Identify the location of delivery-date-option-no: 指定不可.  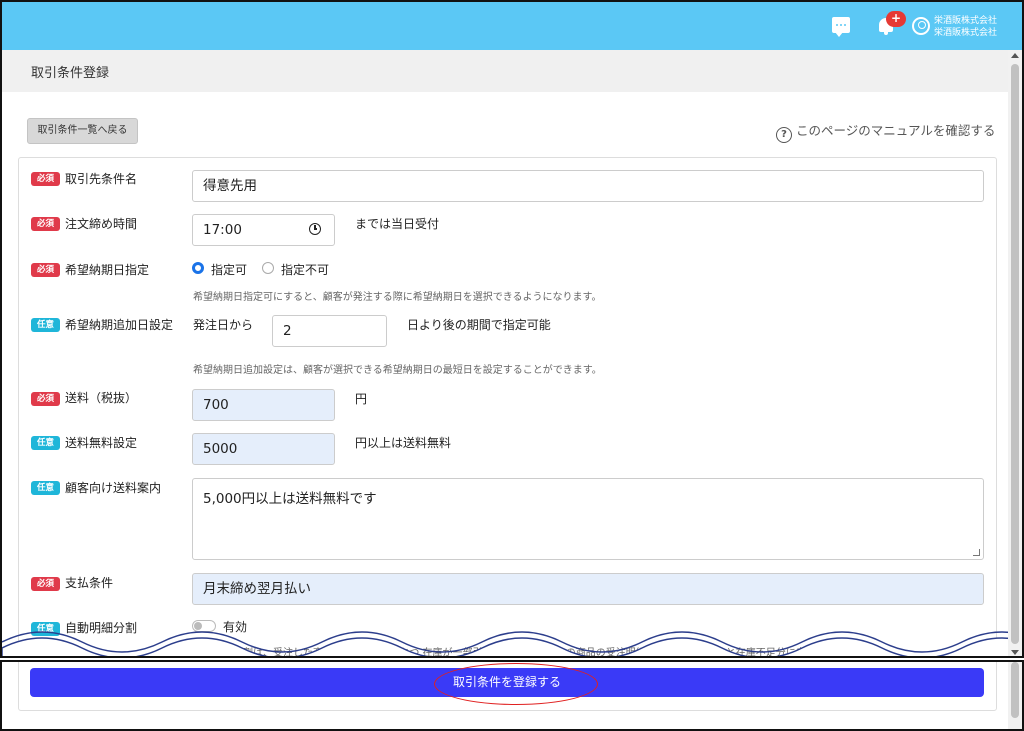
(305, 269).